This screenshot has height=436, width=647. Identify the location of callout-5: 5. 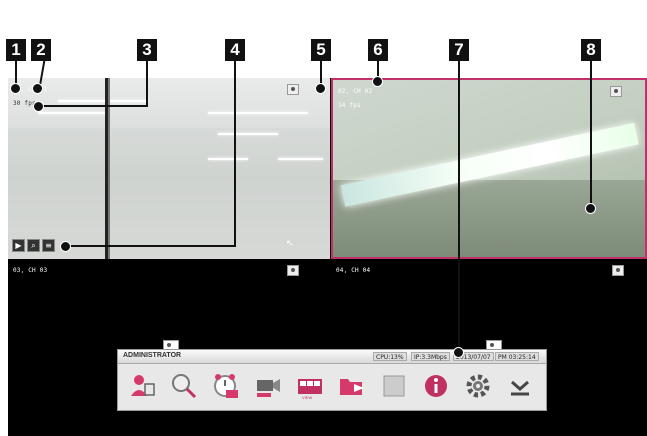
(321, 50).